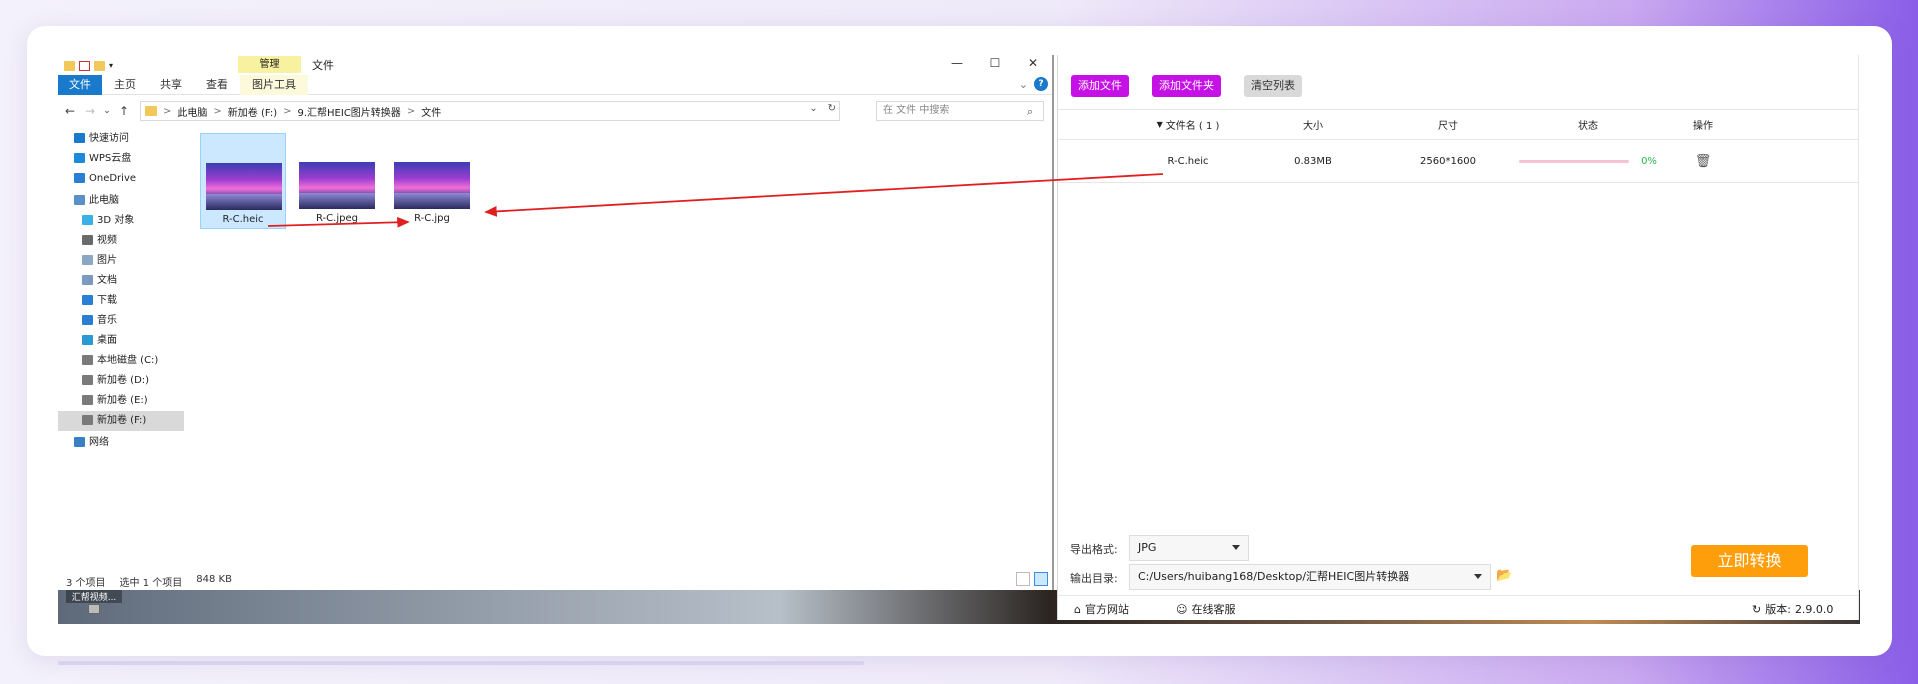 This screenshot has height=684, width=1918. What do you see at coordinates (124, 111) in the screenshot?
I see `up-button: ↑` at bounding box center [124, 111].